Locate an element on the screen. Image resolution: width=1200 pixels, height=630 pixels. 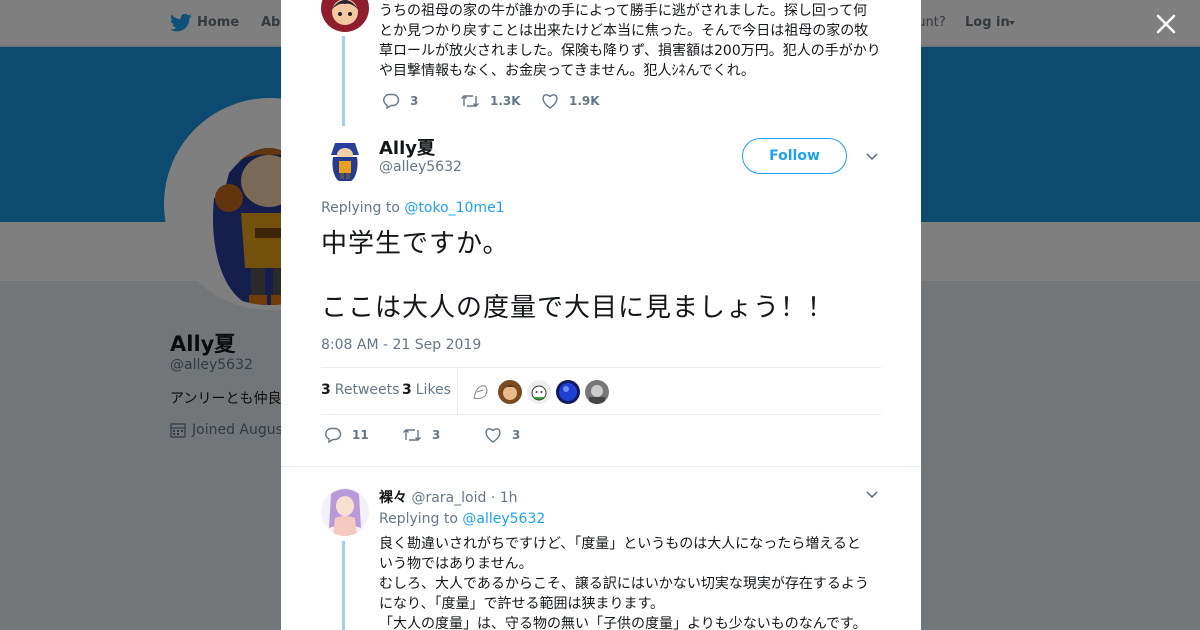
main-tweet-line: ここは大人の度量で大目に見ましょう！！ is located at coordinates (578, 308).